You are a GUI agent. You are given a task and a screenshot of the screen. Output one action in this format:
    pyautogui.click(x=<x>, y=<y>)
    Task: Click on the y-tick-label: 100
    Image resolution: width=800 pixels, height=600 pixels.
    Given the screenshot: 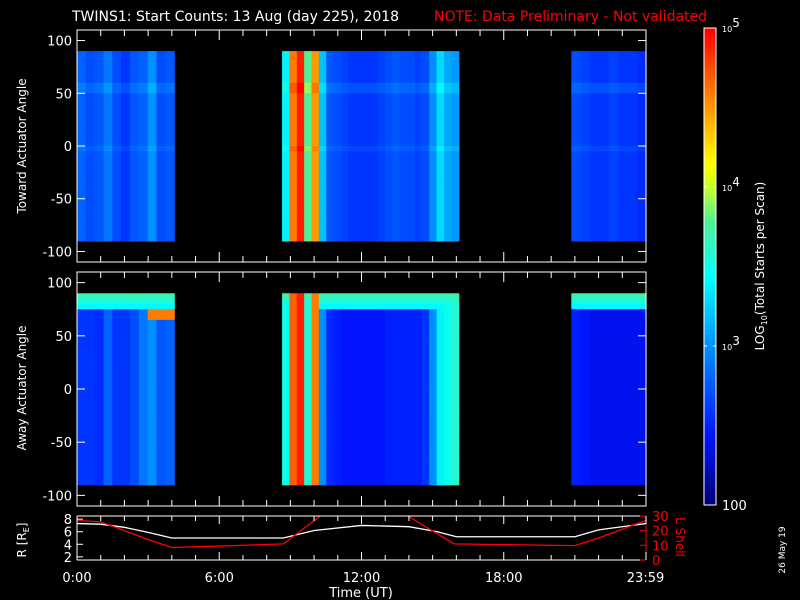 What is the action you would take?
    pyautogui.click(x=59, y=284)
    